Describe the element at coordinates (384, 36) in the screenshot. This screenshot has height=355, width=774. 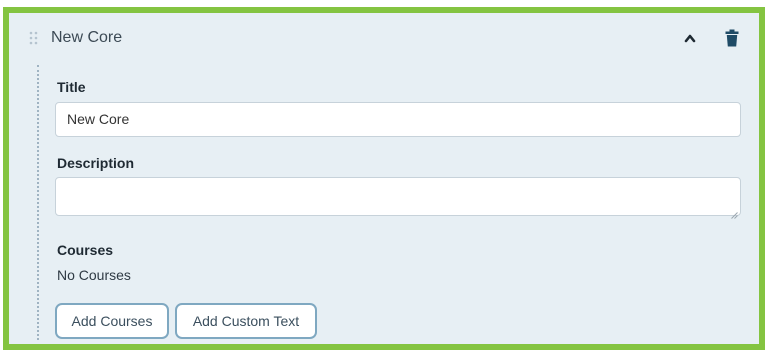
I see `section-header: New Core` at that location.